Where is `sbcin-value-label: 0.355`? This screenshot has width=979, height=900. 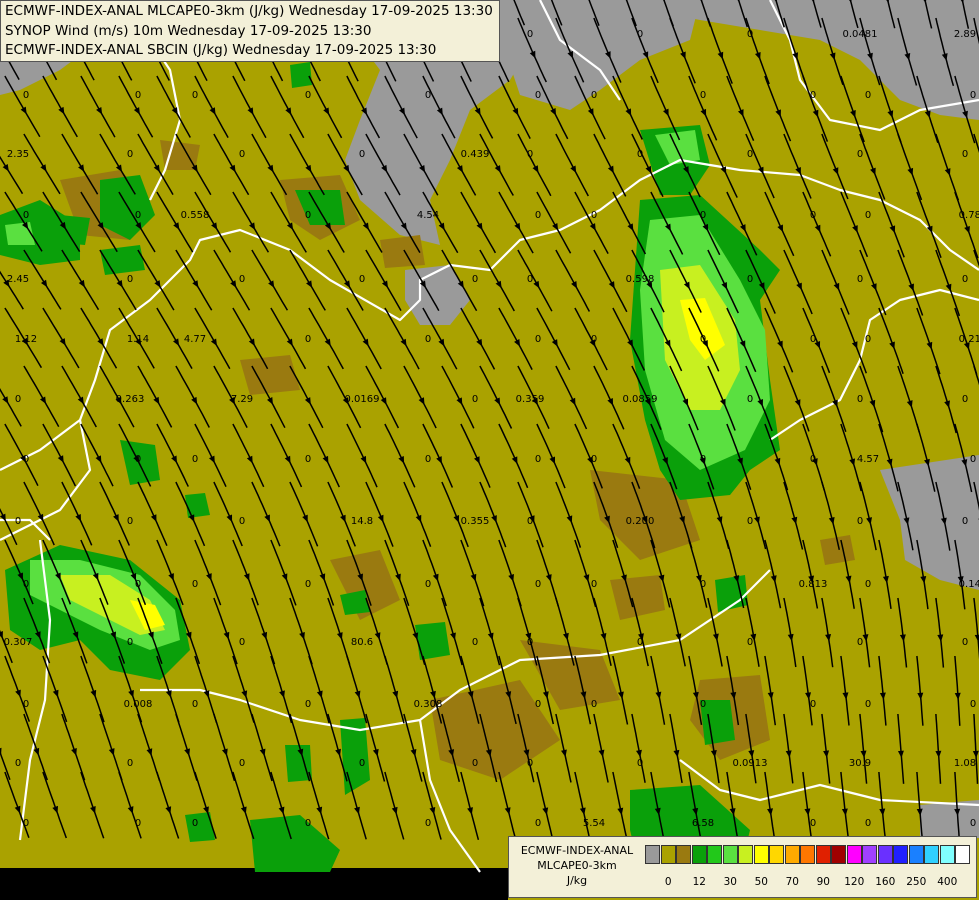 sbcin-value-label: 0.355 is located at coordinates (475, 521).